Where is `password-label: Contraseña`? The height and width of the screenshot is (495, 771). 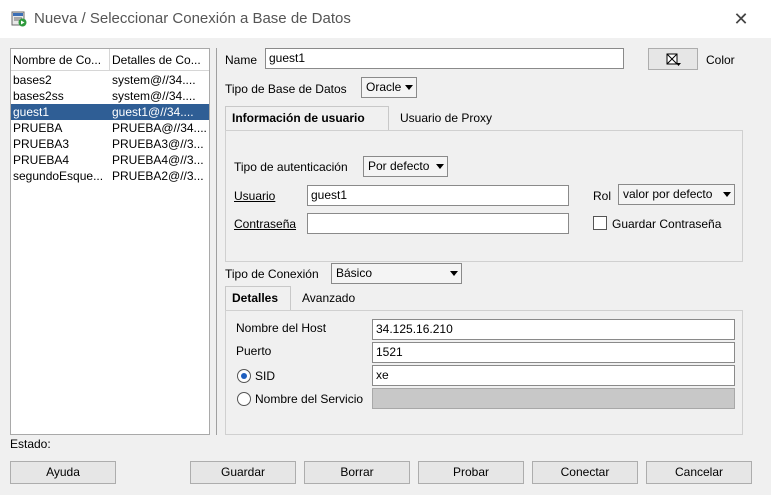 password-label: Contraseña is located at coordinates (265, 224).